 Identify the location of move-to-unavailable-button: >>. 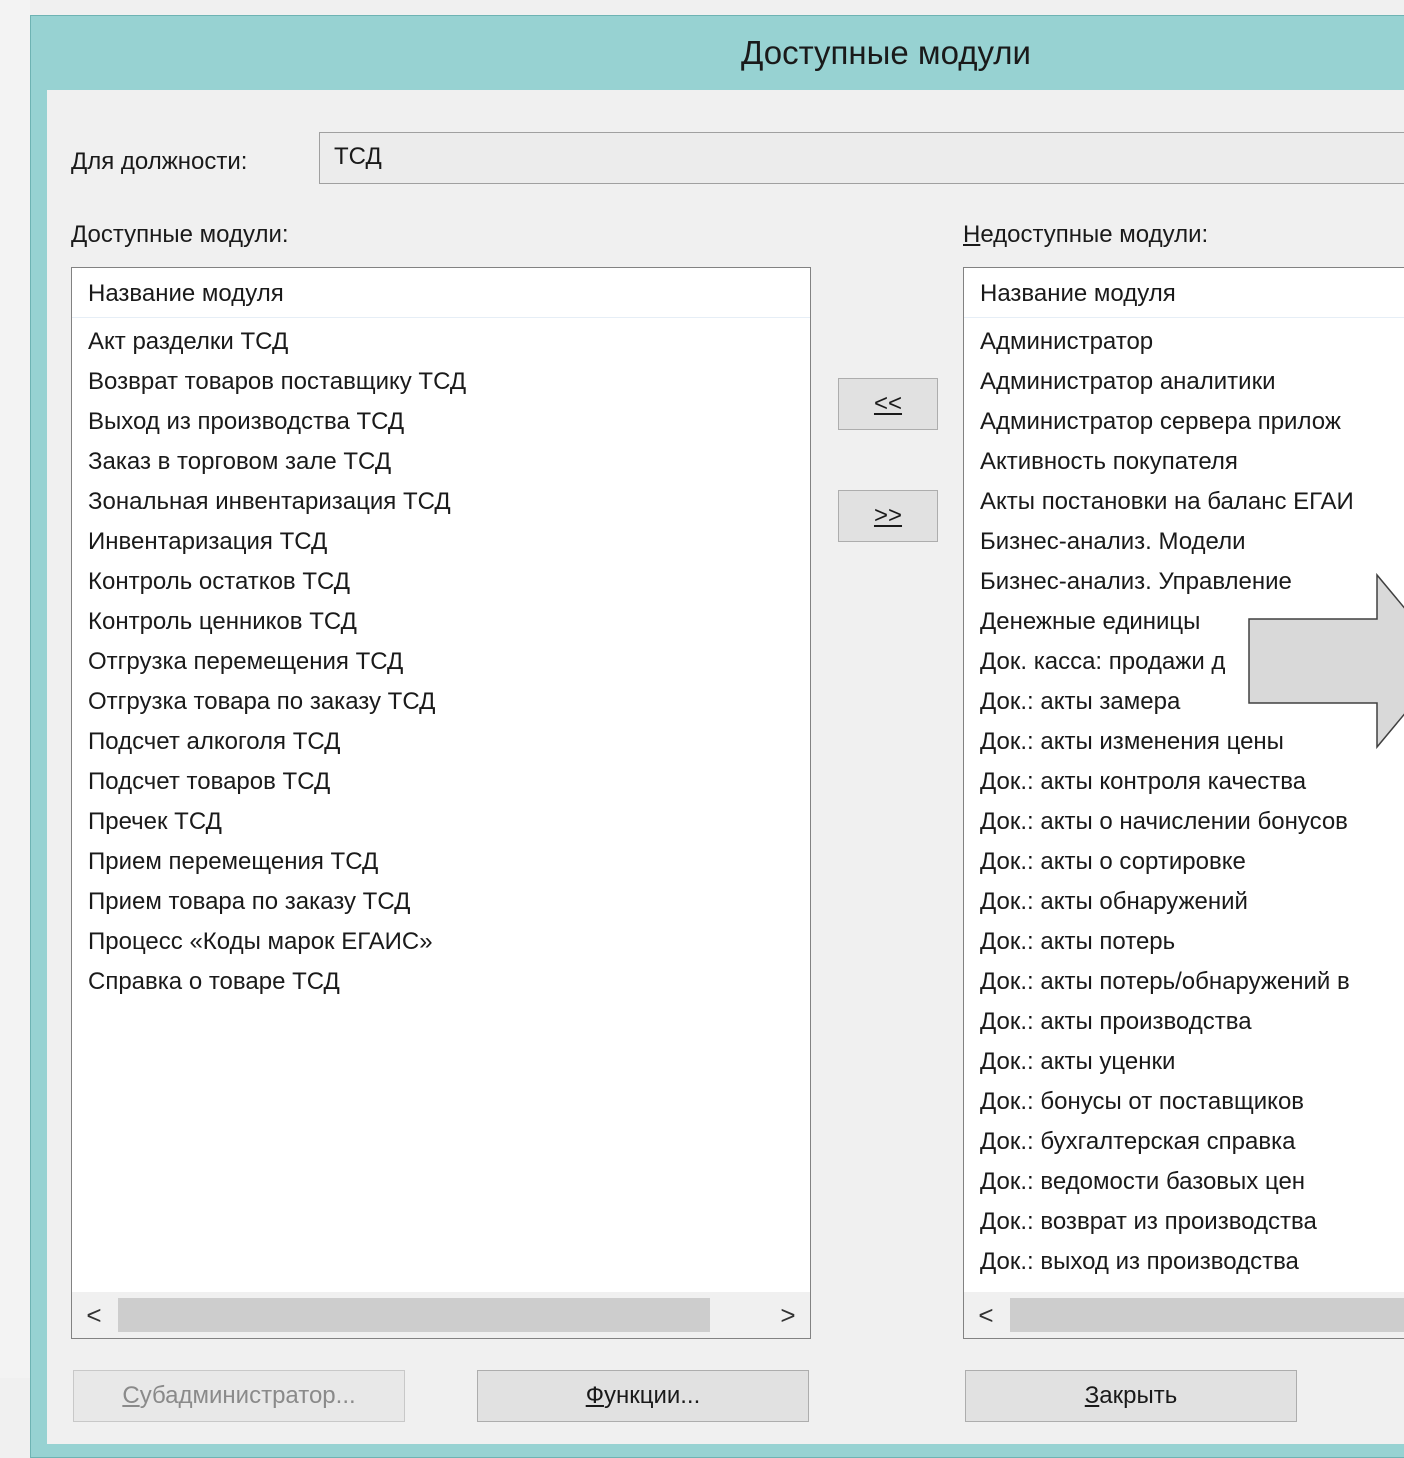
(888, 516).